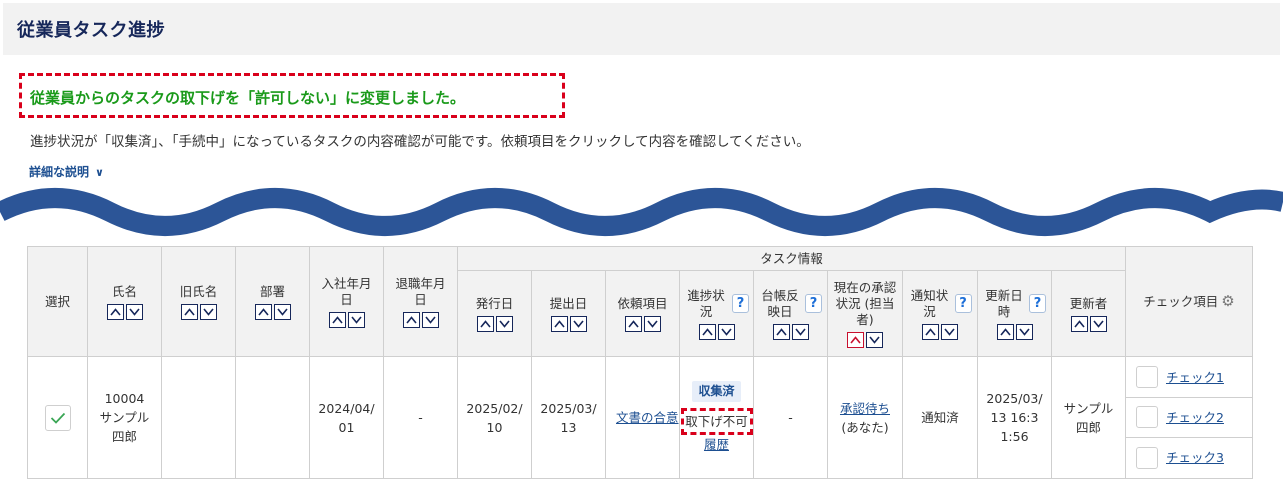  Describe the element at coordinates (1014, 313) in the screenshot. I see `header-updated-at: 更新日時?` at that location.